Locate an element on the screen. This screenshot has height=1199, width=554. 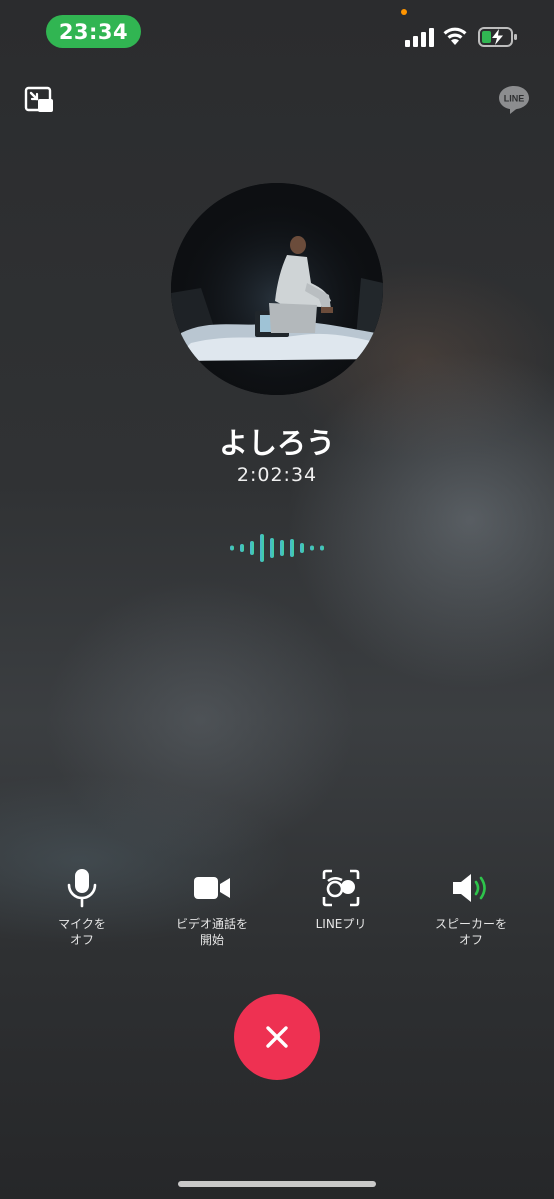
line-logo-icon: LINE is located at coordinates (514, 100).